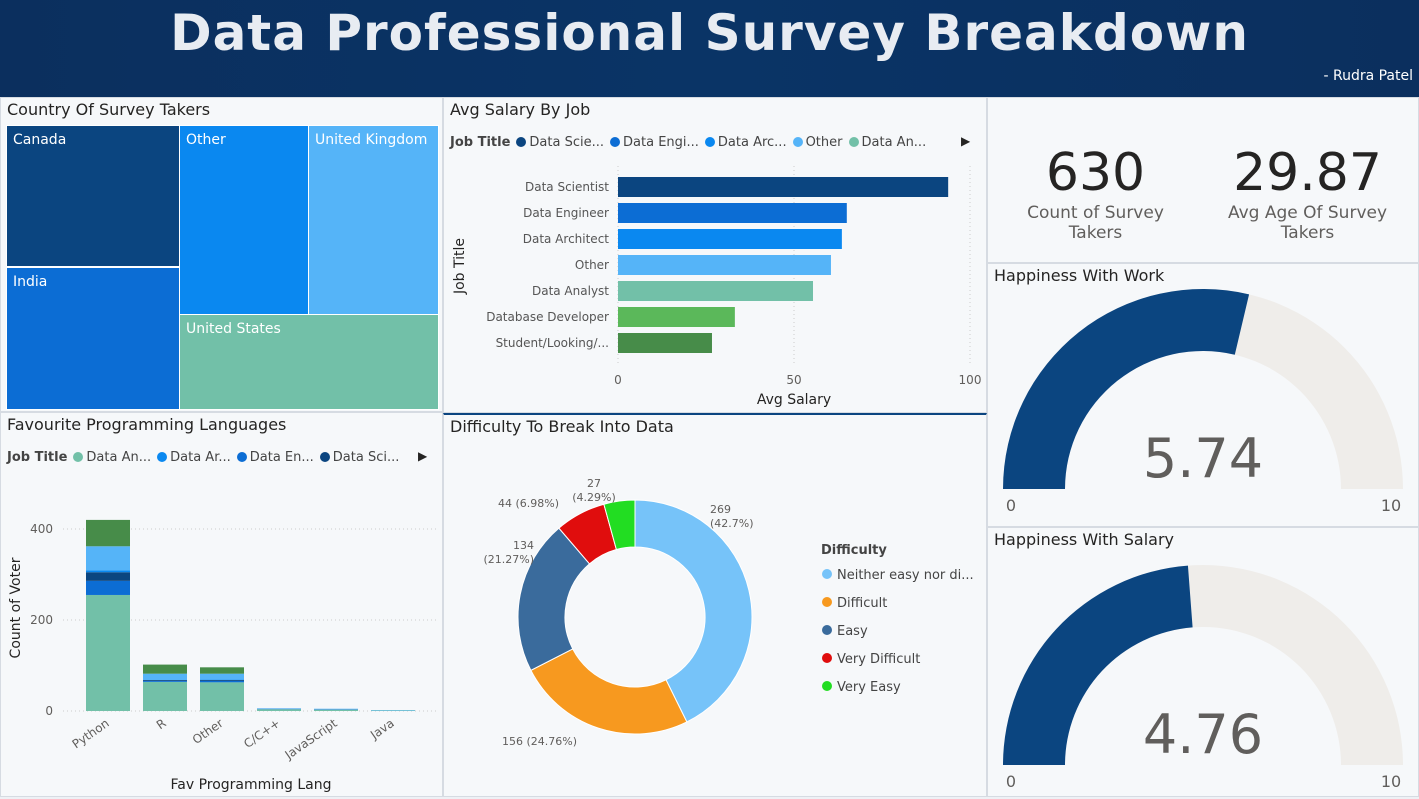 The height and width of the screenshot is (799, 1419). I want to click on y-axis-label: Job Title, so click(460, 266).